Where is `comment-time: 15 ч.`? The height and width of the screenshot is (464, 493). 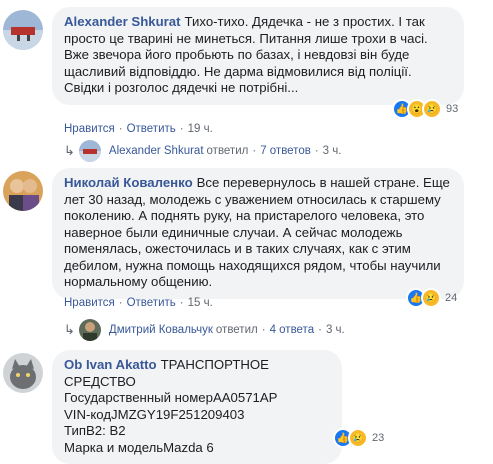
comment-time: 15 ч. is located at coordinates (200, 303).